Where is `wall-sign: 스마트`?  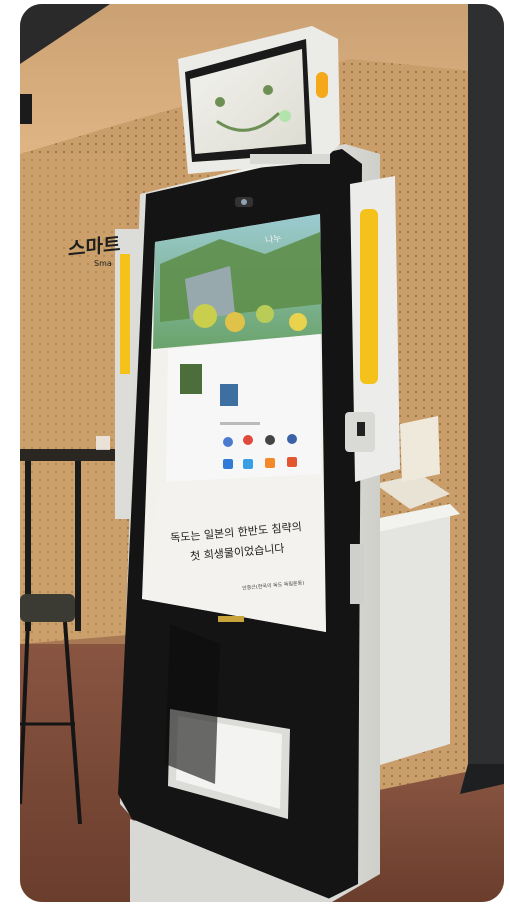 wall-sign: 스마트 is located at coordinates (94, 247).